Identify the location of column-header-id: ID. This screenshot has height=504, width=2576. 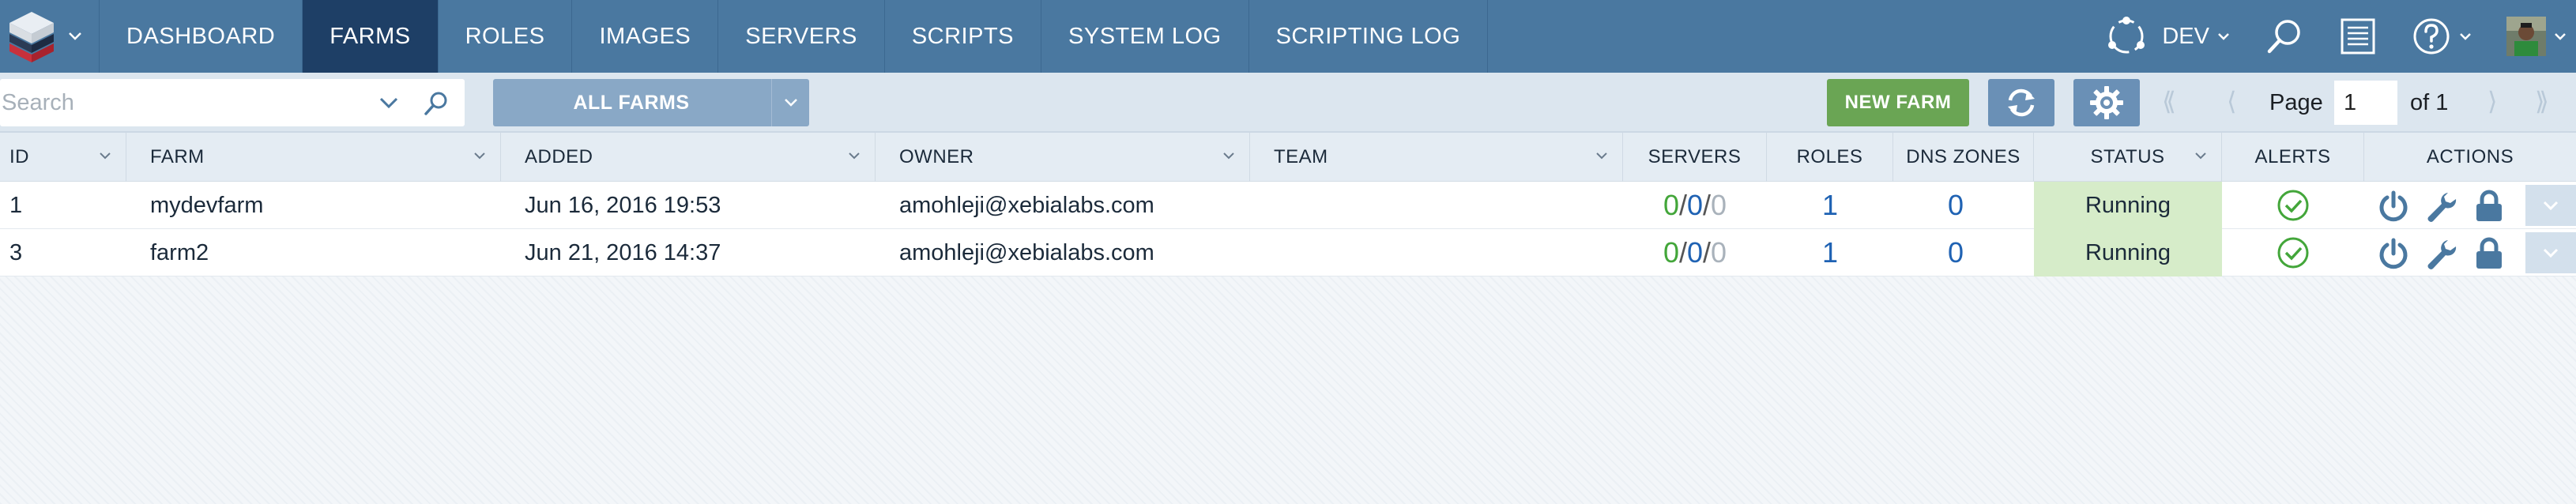
(63, 157).